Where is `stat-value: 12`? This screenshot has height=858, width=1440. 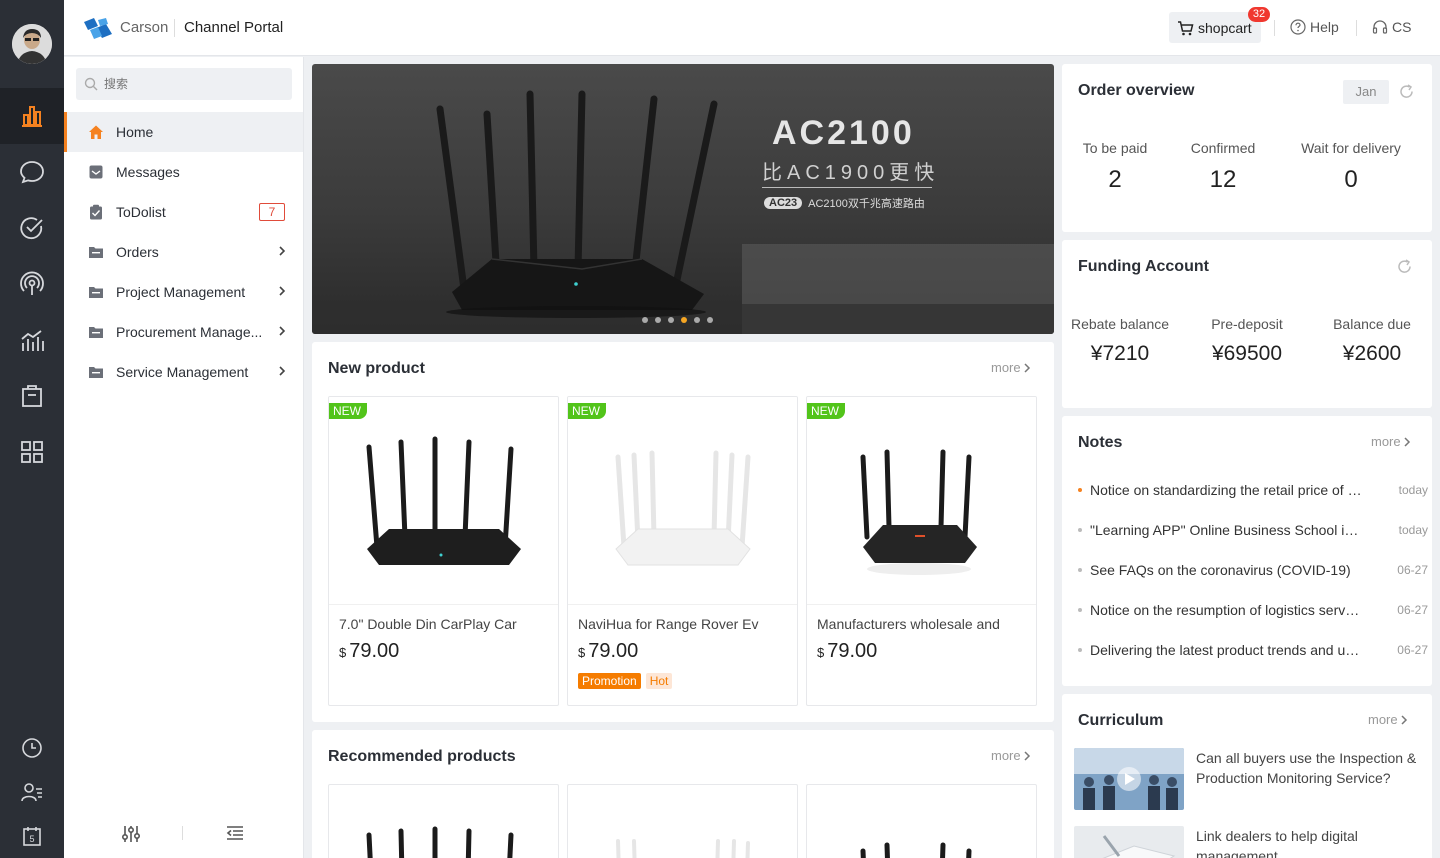 stat-value: 12 is located at coordinates (1223, 179).